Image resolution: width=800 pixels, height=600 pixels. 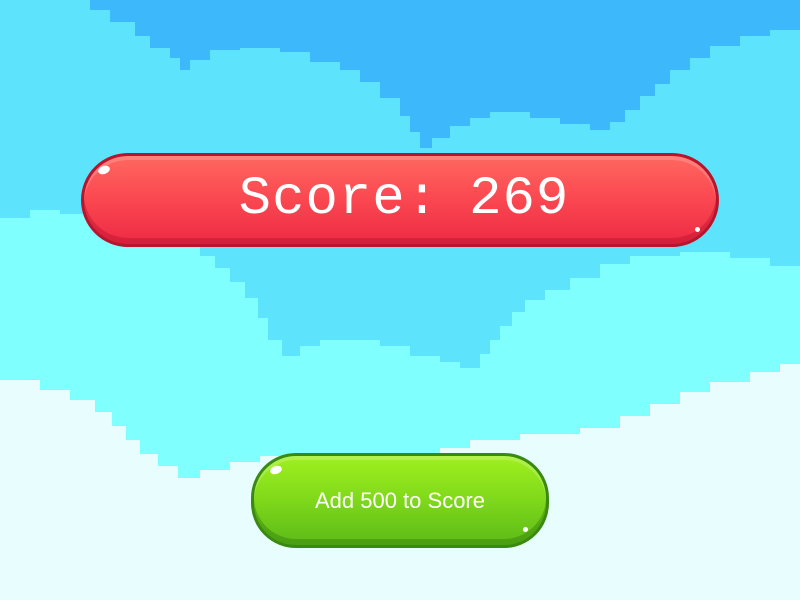 I want to click on button-gloss-dot, so click(x=525, y=529).